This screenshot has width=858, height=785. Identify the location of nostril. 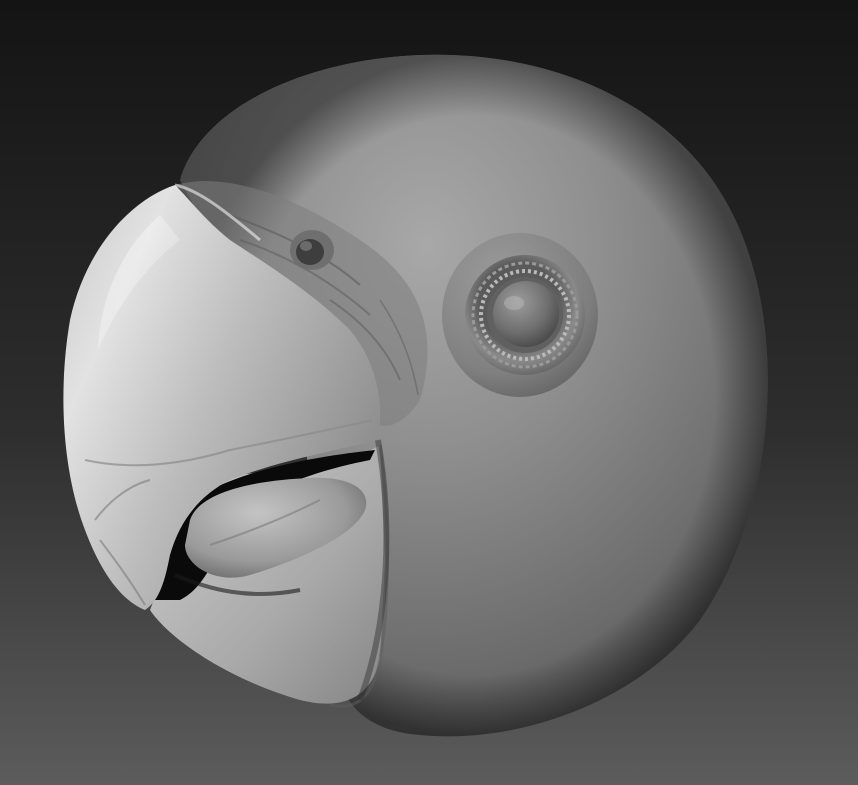
(312, 250).